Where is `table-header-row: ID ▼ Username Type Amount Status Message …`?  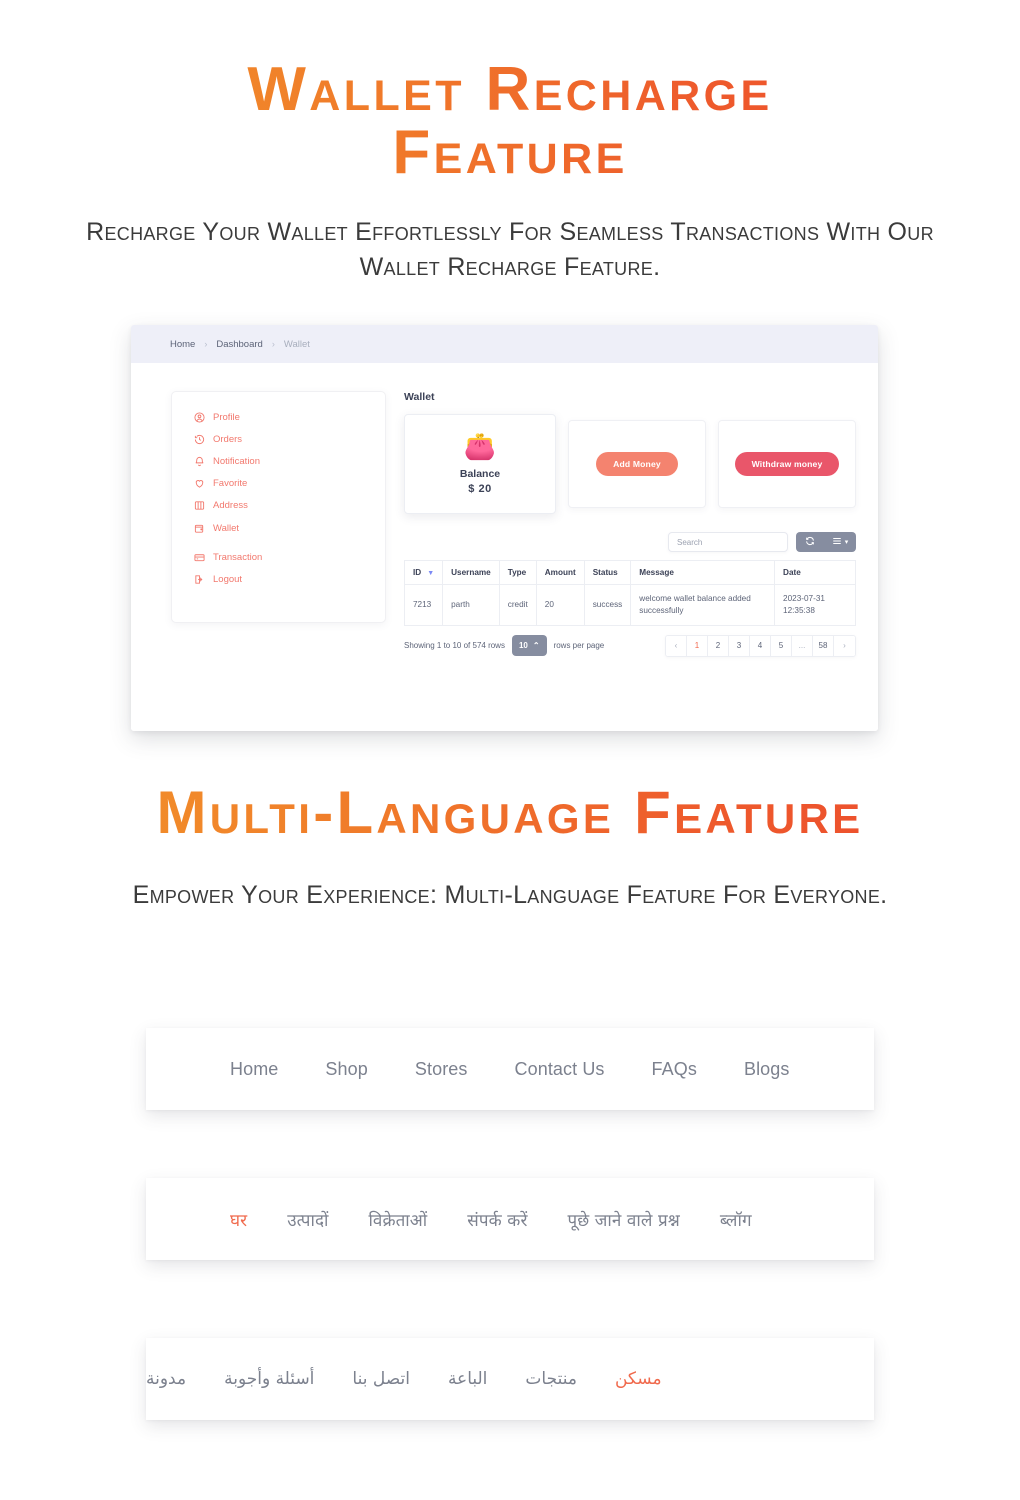
table-header-row: ID ▼ Username Type Amount Status Message … is located at coordinates (629, 572).